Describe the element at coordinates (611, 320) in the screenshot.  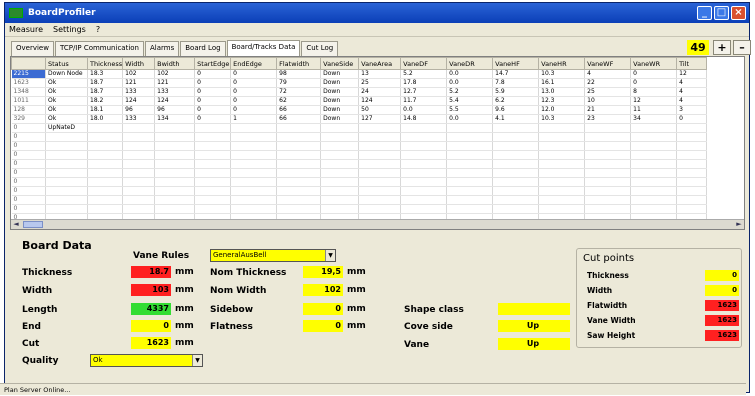
I see `cp-vane-width-label: Vane Width` at that location.